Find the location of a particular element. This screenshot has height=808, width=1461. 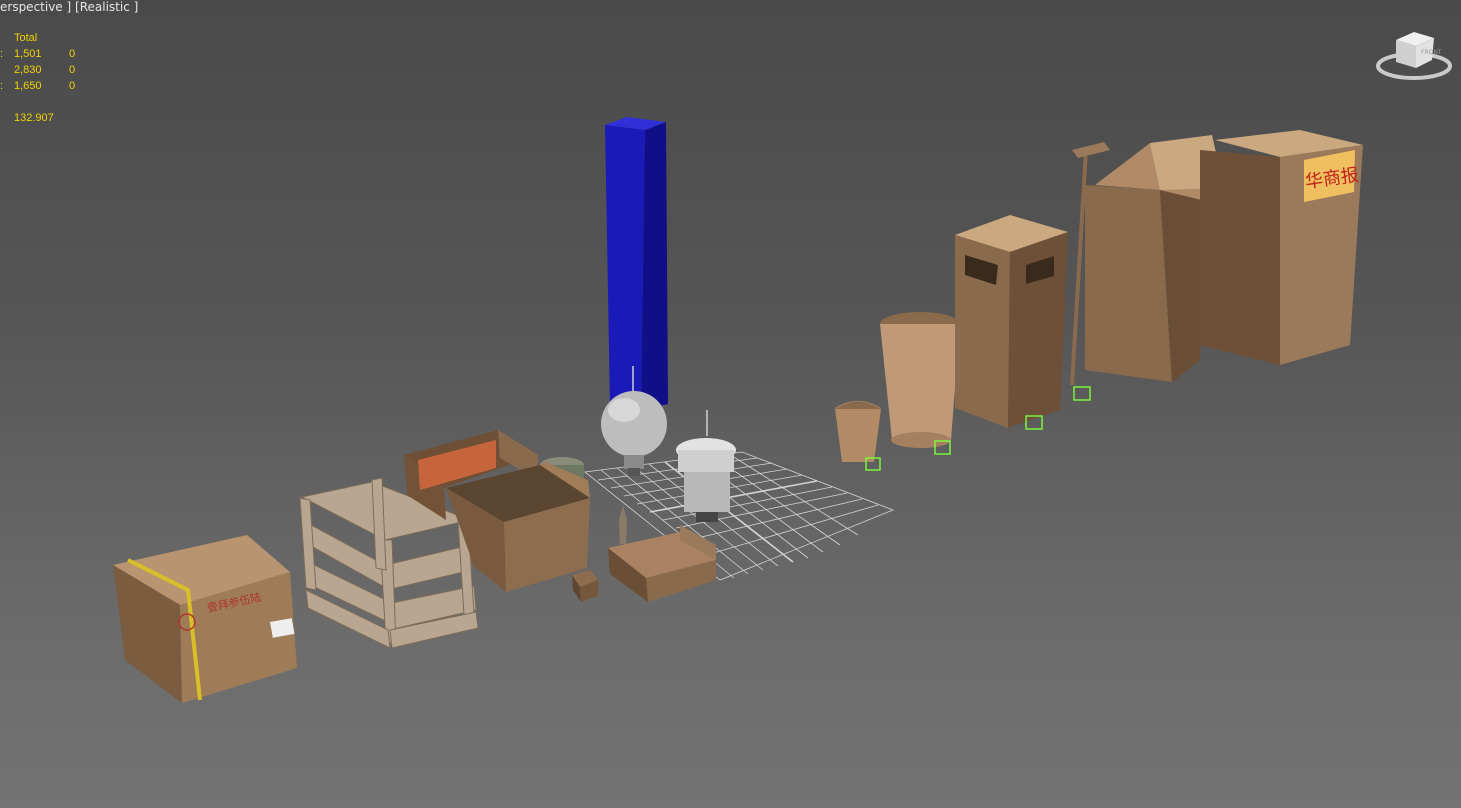

wooden-crate is located at coordinates (389, 563).